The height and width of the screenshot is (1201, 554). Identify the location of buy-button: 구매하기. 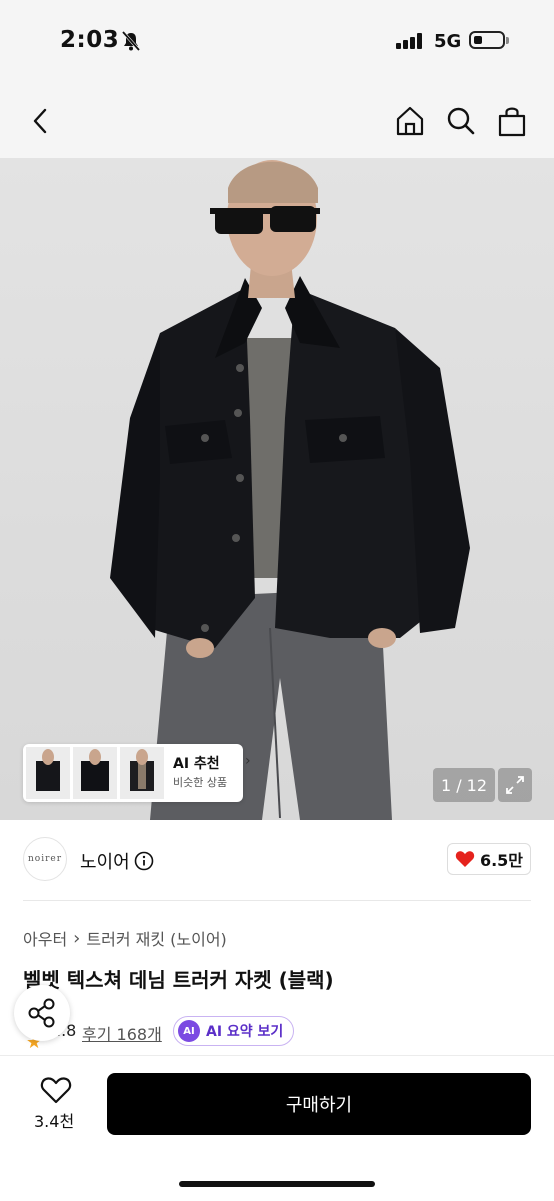
(319, 1104).